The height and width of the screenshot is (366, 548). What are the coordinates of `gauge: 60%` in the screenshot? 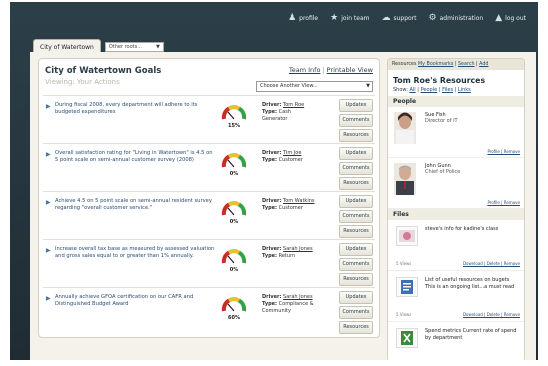 It's located at (234, 309).